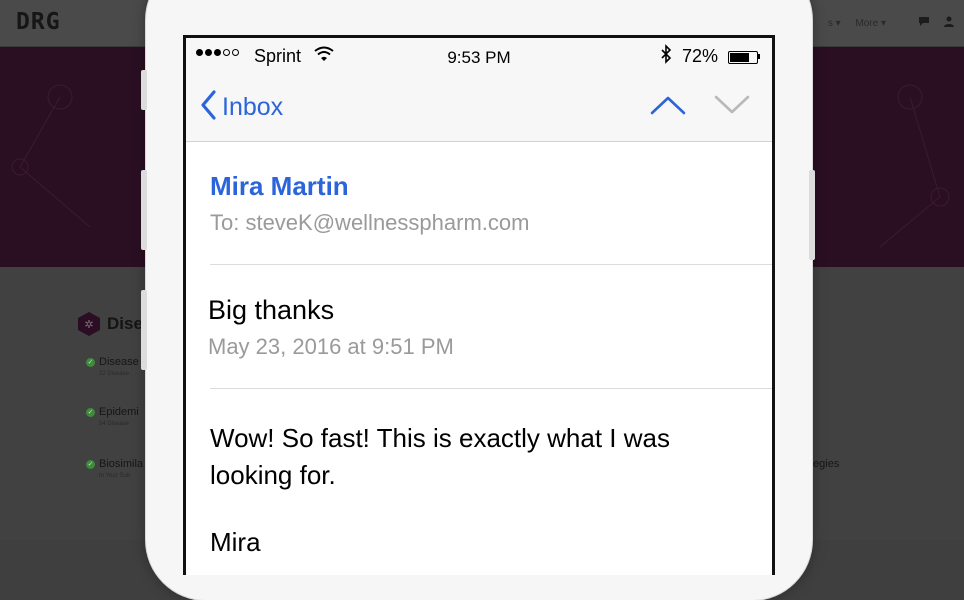 Image resolution: width=964 pixels, height=600 pixels. I want to click on list-item-sub: 22 Disease, so click(114, 374).